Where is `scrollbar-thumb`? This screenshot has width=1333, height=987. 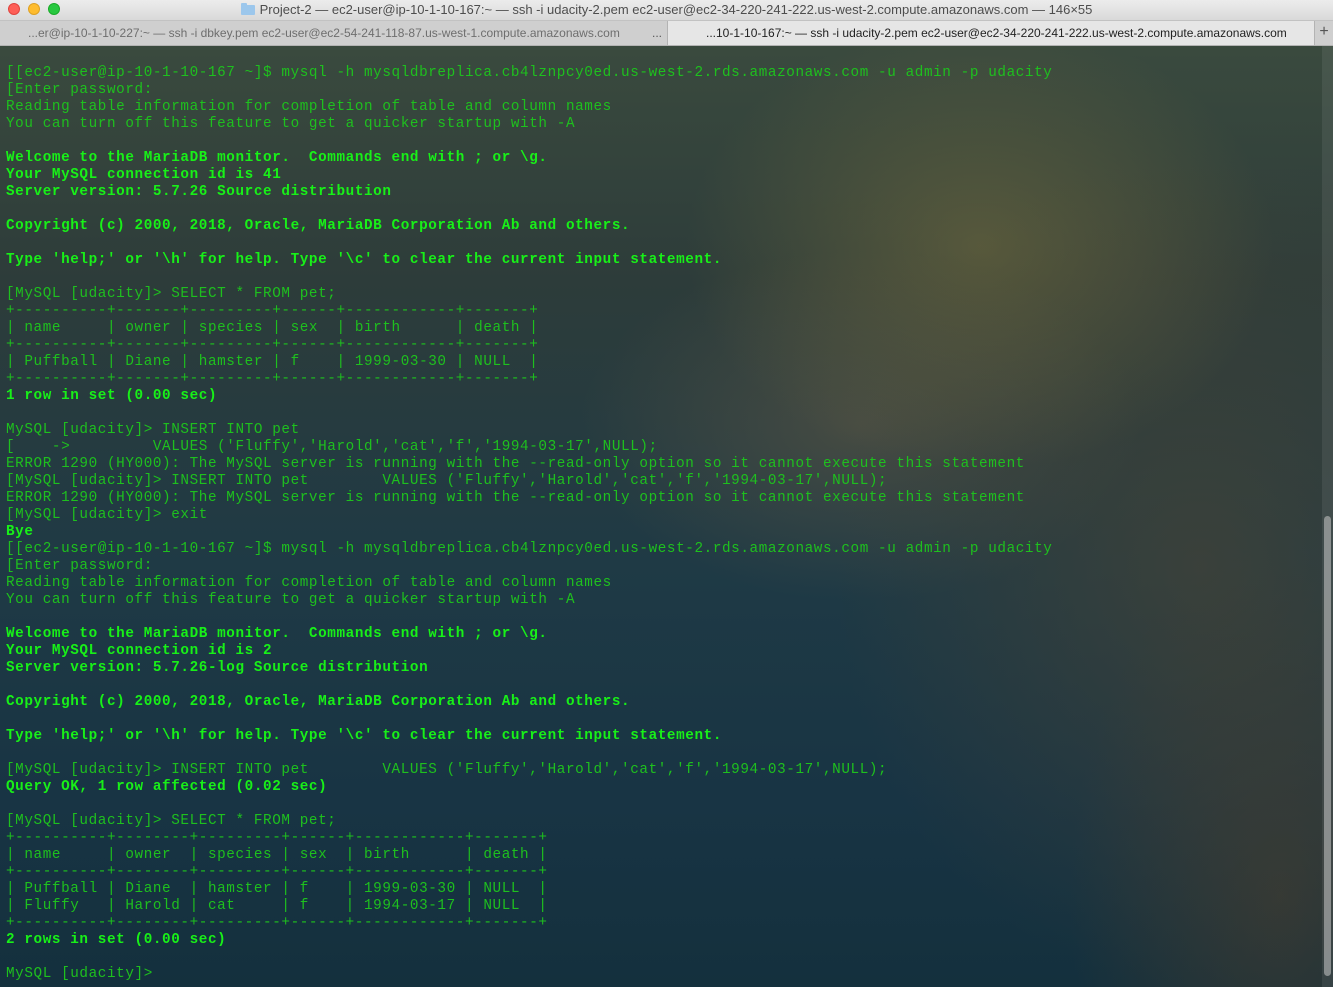
scrollbar-thumb is located at coordinates (1327, 746).